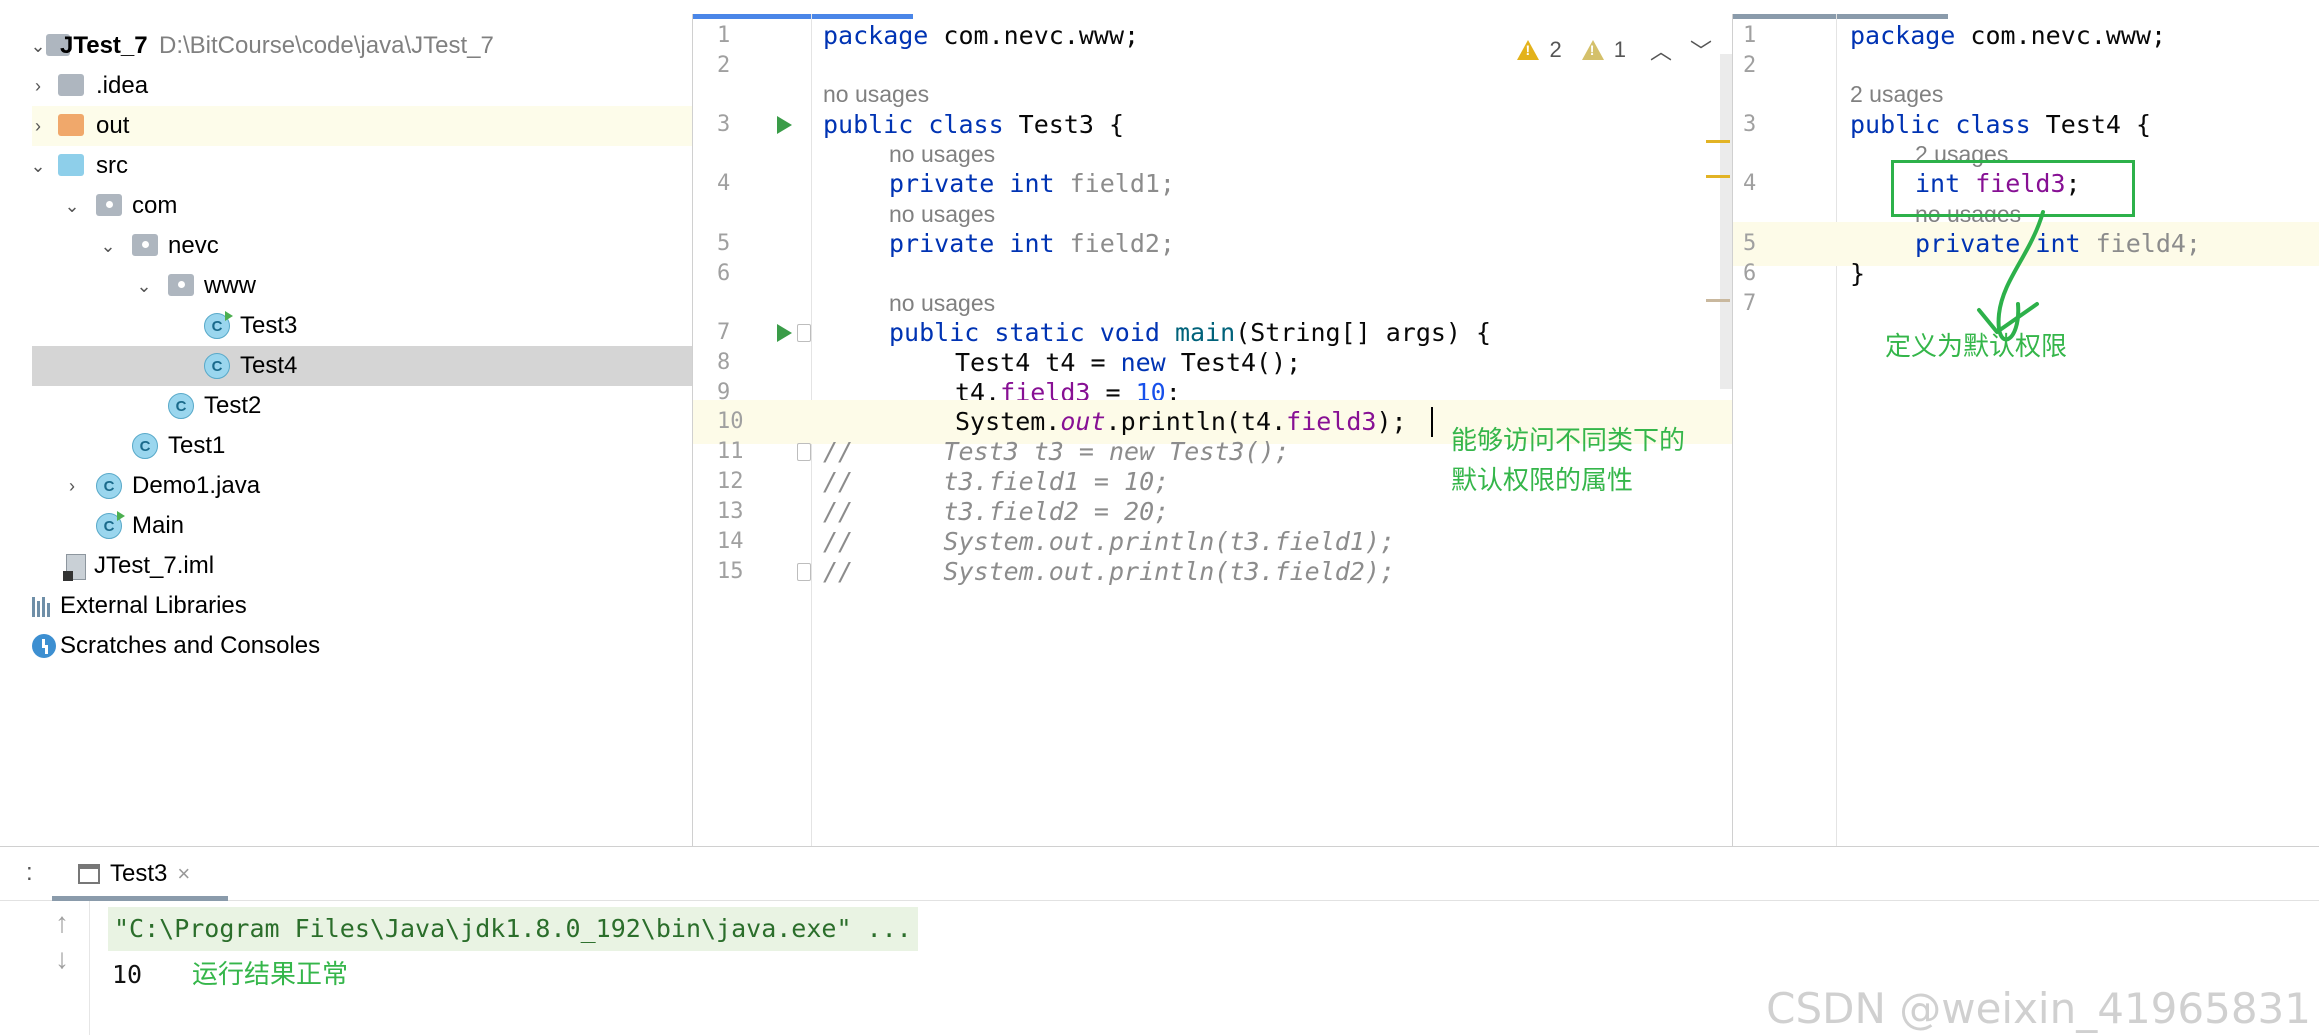 The image size is (2319, 1035). What do you see at coordinates (362, 206) in the screenshot?
I see `tree-item-com: ⌄ com` at bounding box center [362, 206].